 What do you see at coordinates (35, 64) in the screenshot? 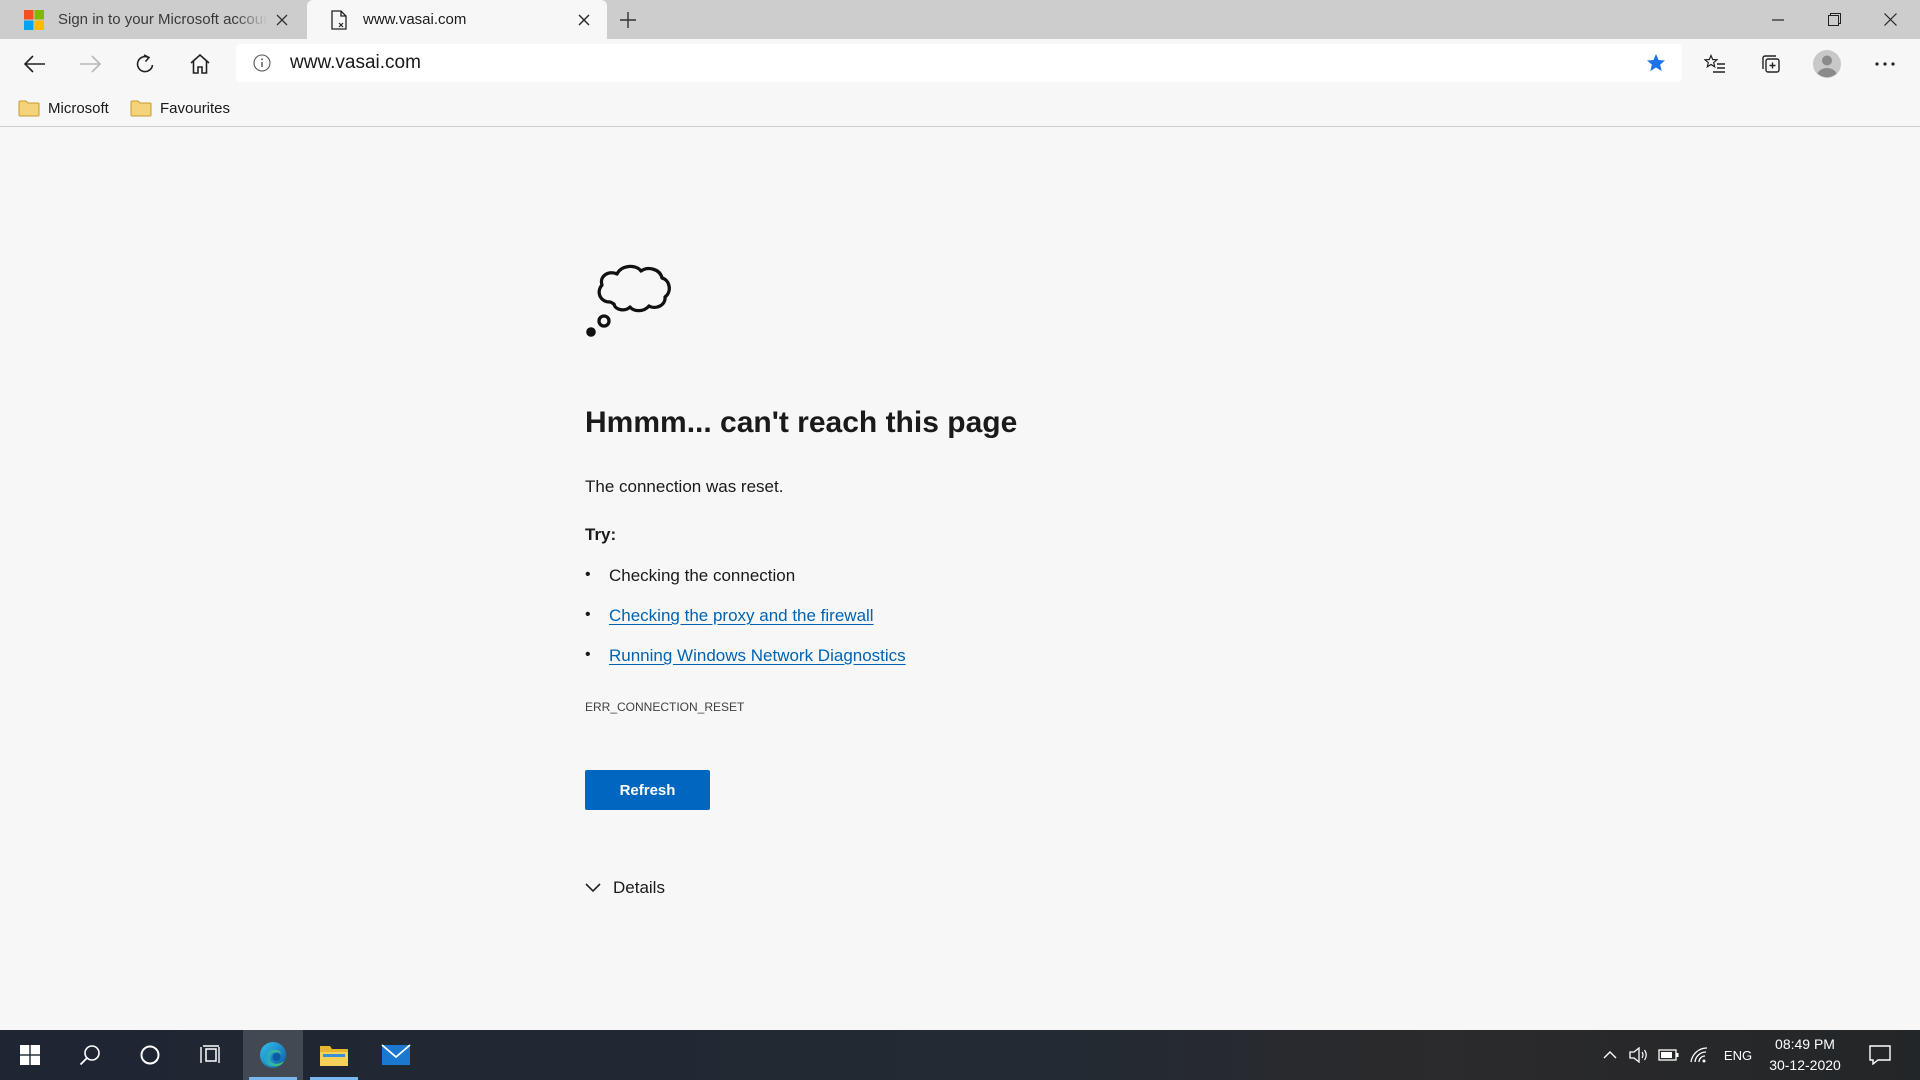
I see `back-button` at bounding box center [35, 64].